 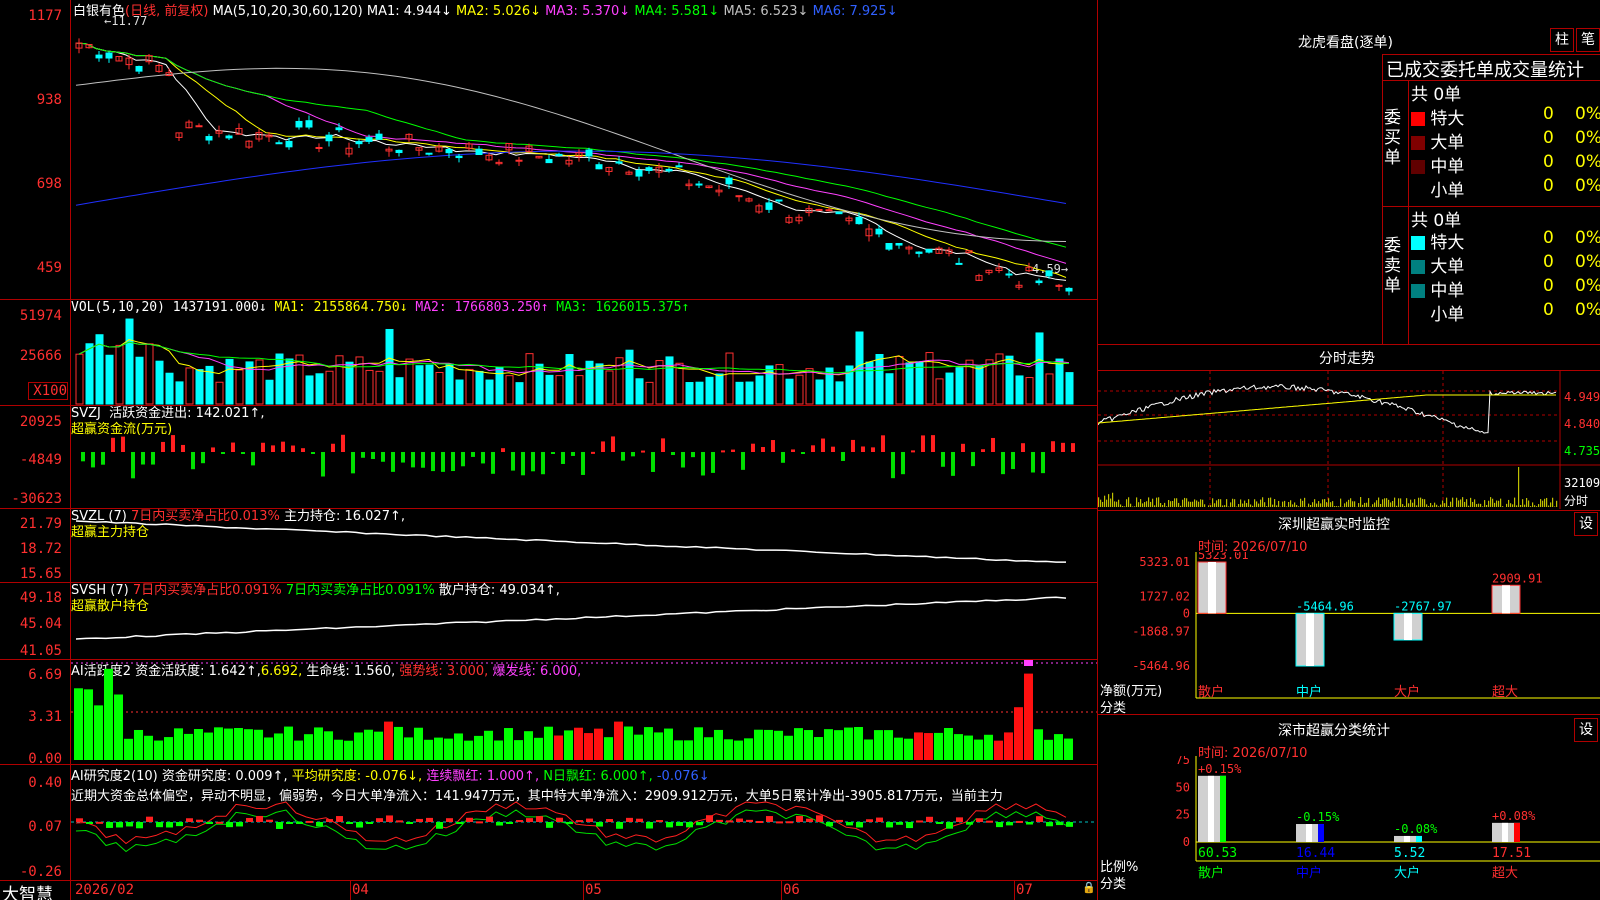 What do you see at coordinates (1582, 451) in the screenshot?
I see `fenshi-price: 4.735` at bounding box center [1582, 451].